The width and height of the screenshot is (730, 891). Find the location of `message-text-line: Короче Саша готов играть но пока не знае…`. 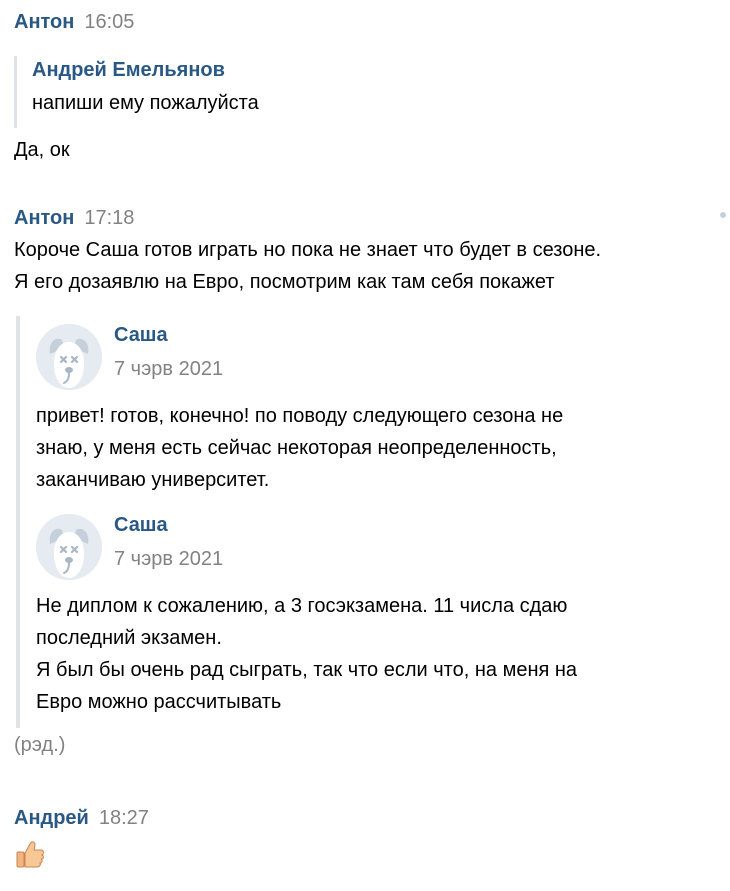

message-text-line: Короче Саша готов играть но пока не знае… is located at coordinates (308, 250).